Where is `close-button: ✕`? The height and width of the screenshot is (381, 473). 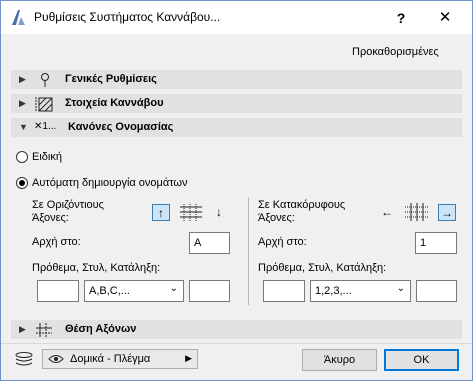 close-button: ✕ is located at coordinates (445, 18).